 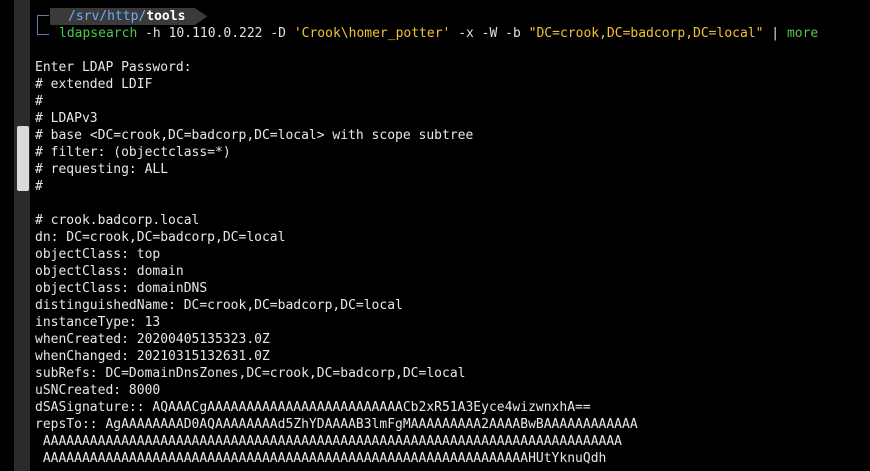 What do you see at coordinates (160, 237) in the screenshot?
I see `output-line: dn: DC=crook,DC=badcorp,DC=local` at bounding box center [160, 237].